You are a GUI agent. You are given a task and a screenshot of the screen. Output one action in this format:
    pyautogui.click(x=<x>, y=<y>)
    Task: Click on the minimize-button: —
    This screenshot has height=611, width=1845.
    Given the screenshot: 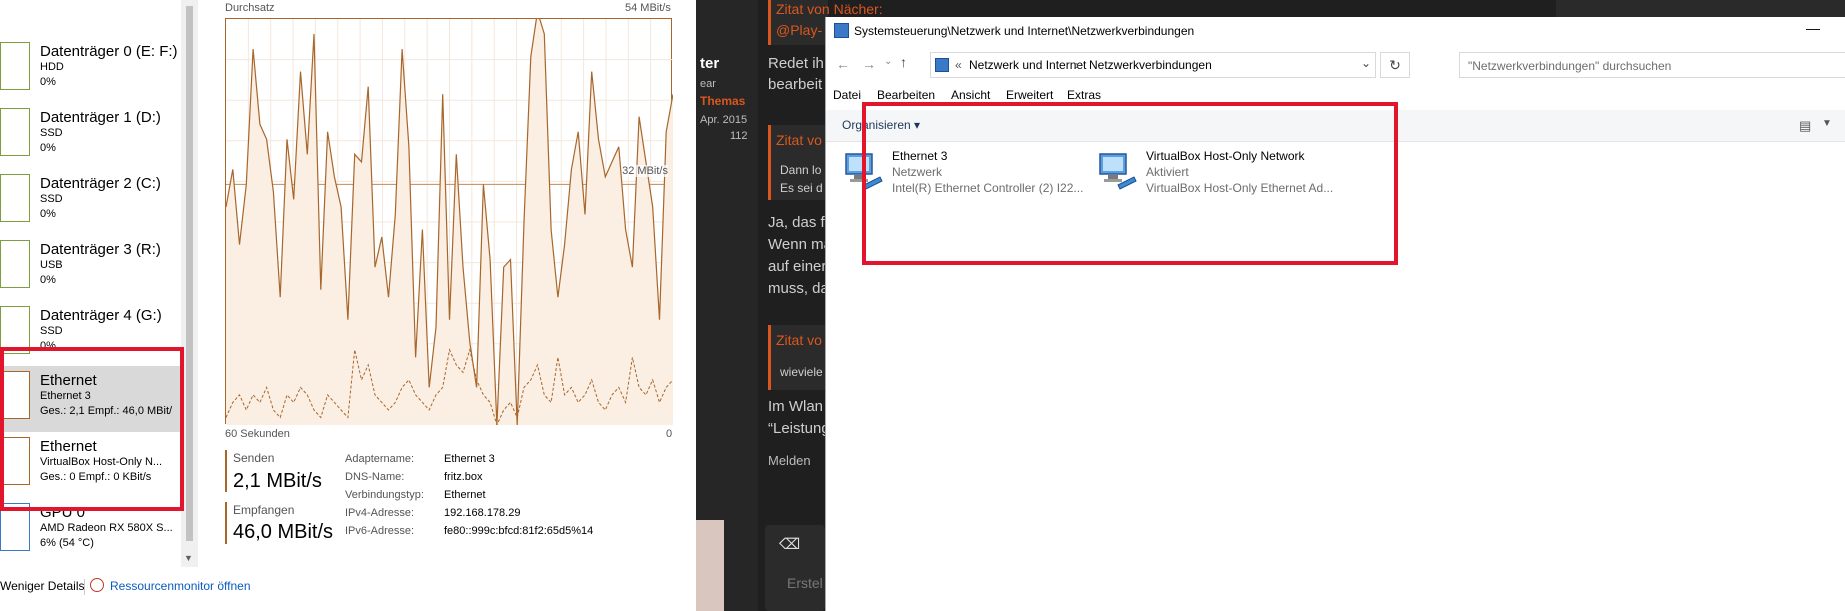 What is the action you would take?
    pyautogui.click(x=1813, y=31)
    